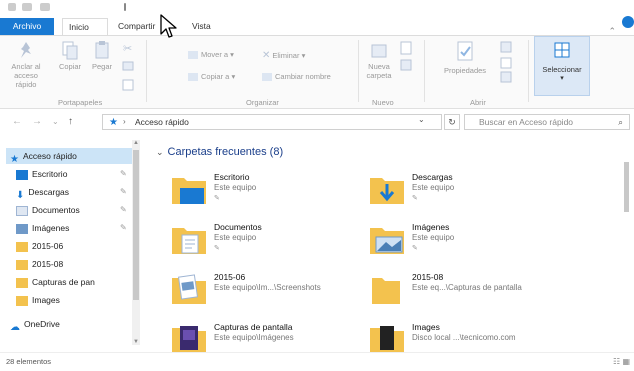 The height and width of the screenshot is (371, 634). I want to click on section-title: Carpetas frecuentes (8), so click(225, 152).